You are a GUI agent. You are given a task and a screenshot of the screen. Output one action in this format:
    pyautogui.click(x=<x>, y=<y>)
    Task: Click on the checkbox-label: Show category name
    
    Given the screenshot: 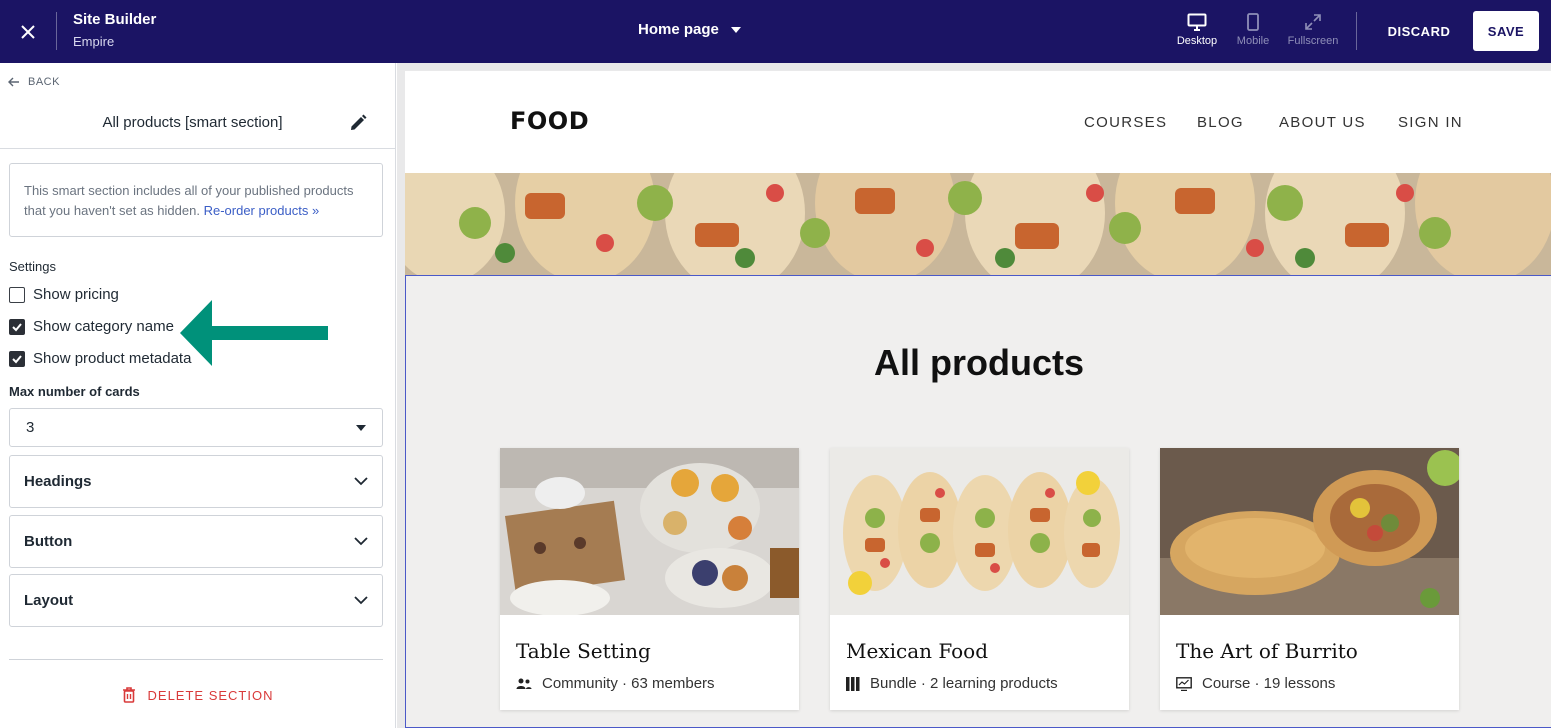 What is the action you would take?
    pyautogui.click(x=103, y=326)
    